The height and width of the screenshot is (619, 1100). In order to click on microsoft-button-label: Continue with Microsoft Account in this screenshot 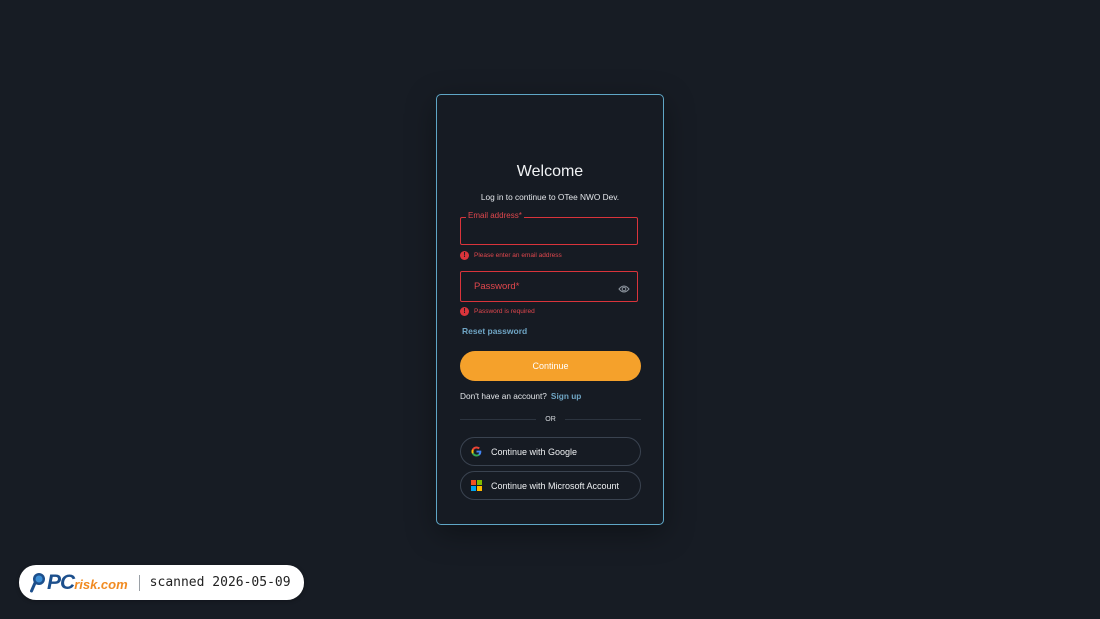, I will do `click(555, 485)`.